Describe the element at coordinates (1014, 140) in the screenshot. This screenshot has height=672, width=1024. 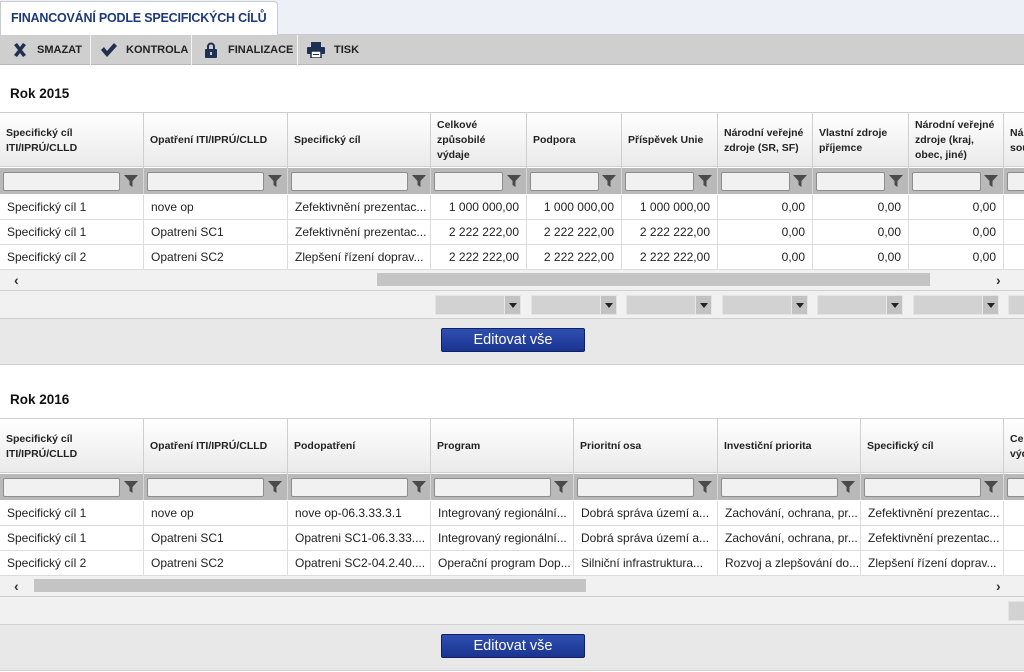
I see `column-header: Ná sou` at that location.